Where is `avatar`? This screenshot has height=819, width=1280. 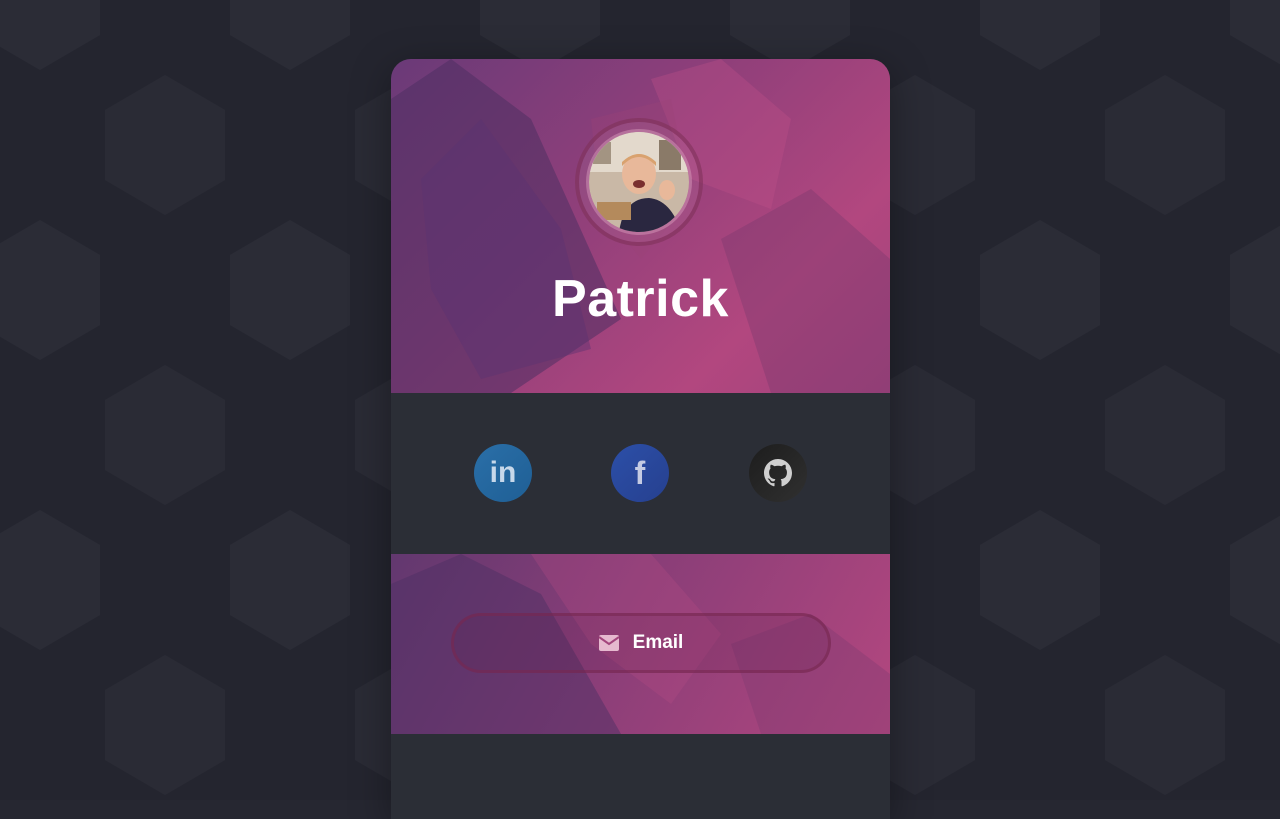 avatar is located at coordinates (639, 182).